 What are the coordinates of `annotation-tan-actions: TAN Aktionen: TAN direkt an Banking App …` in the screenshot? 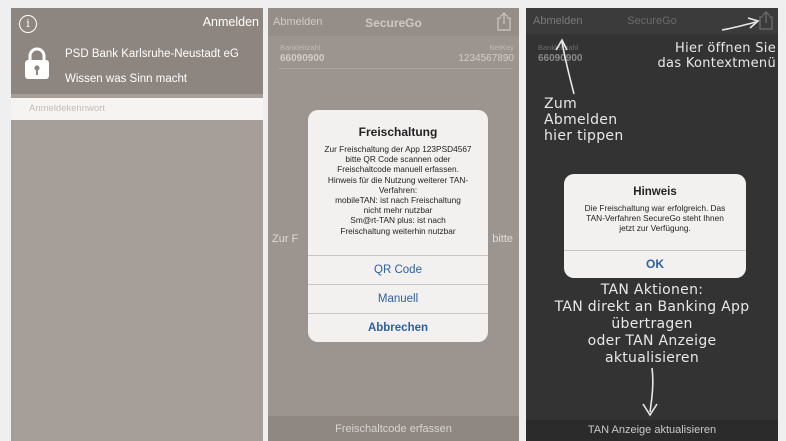 It's located at (652, 324).